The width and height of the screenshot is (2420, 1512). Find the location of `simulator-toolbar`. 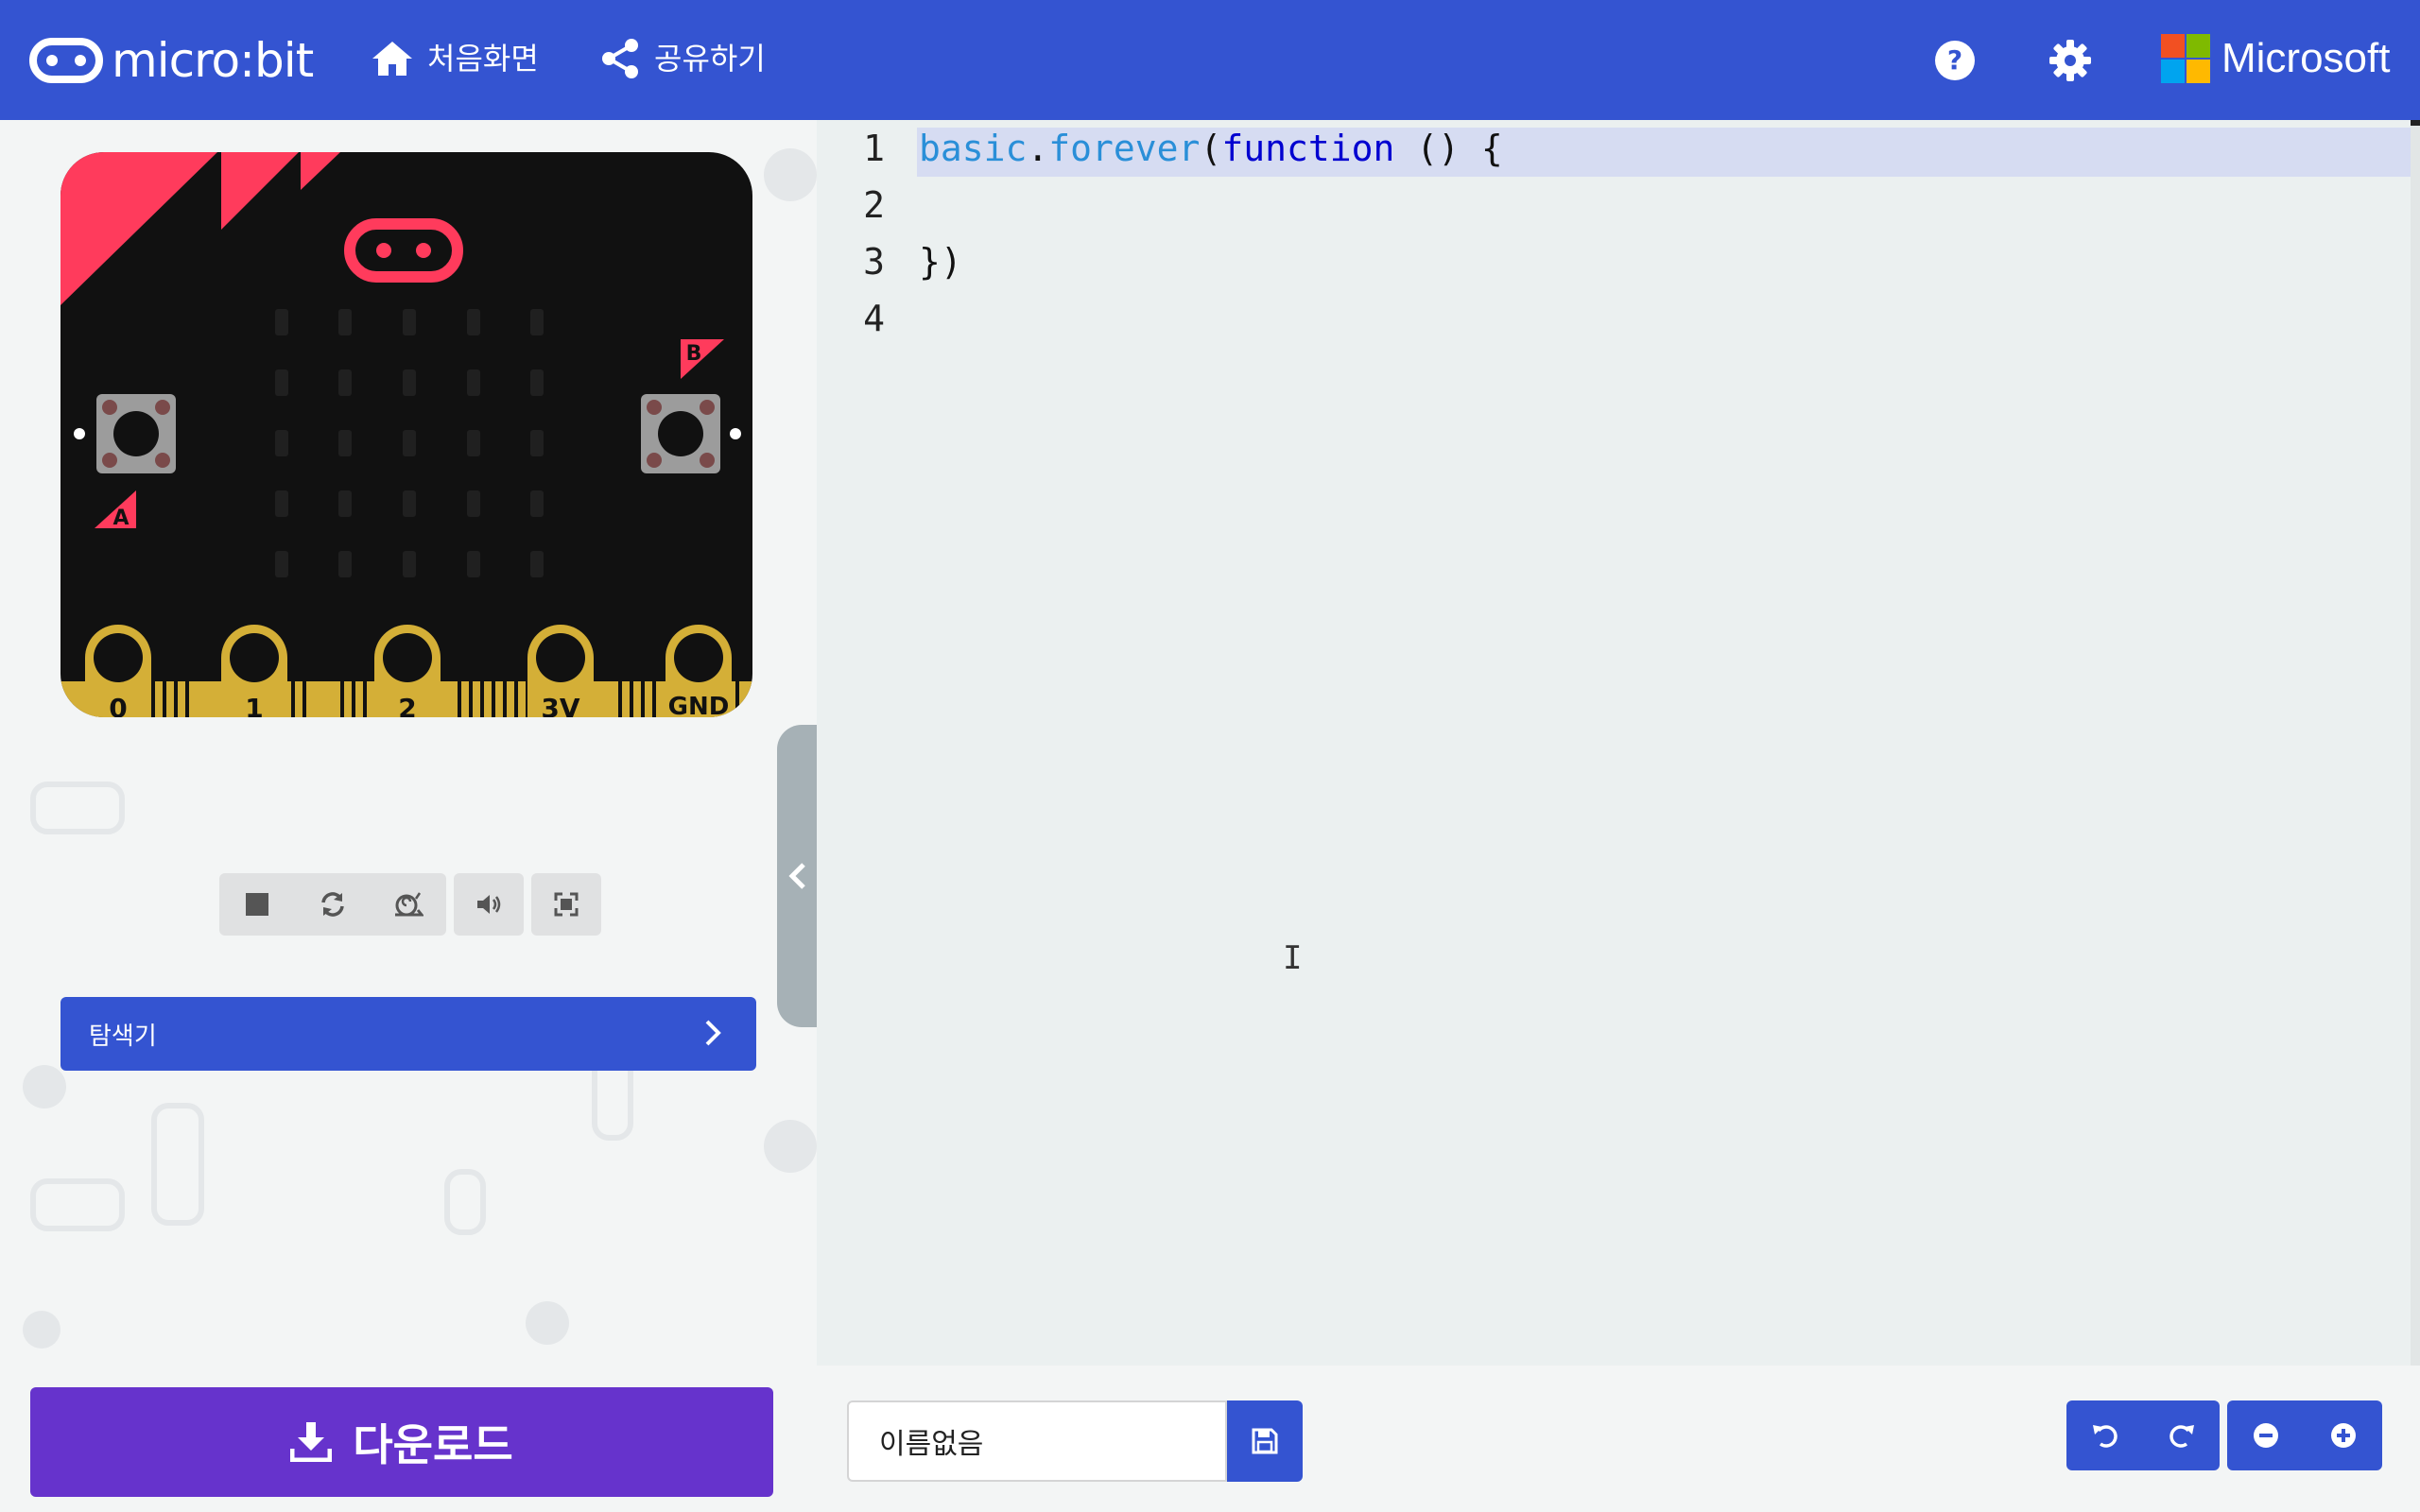

simulator-toolbar is located at coordinates (410, 904).